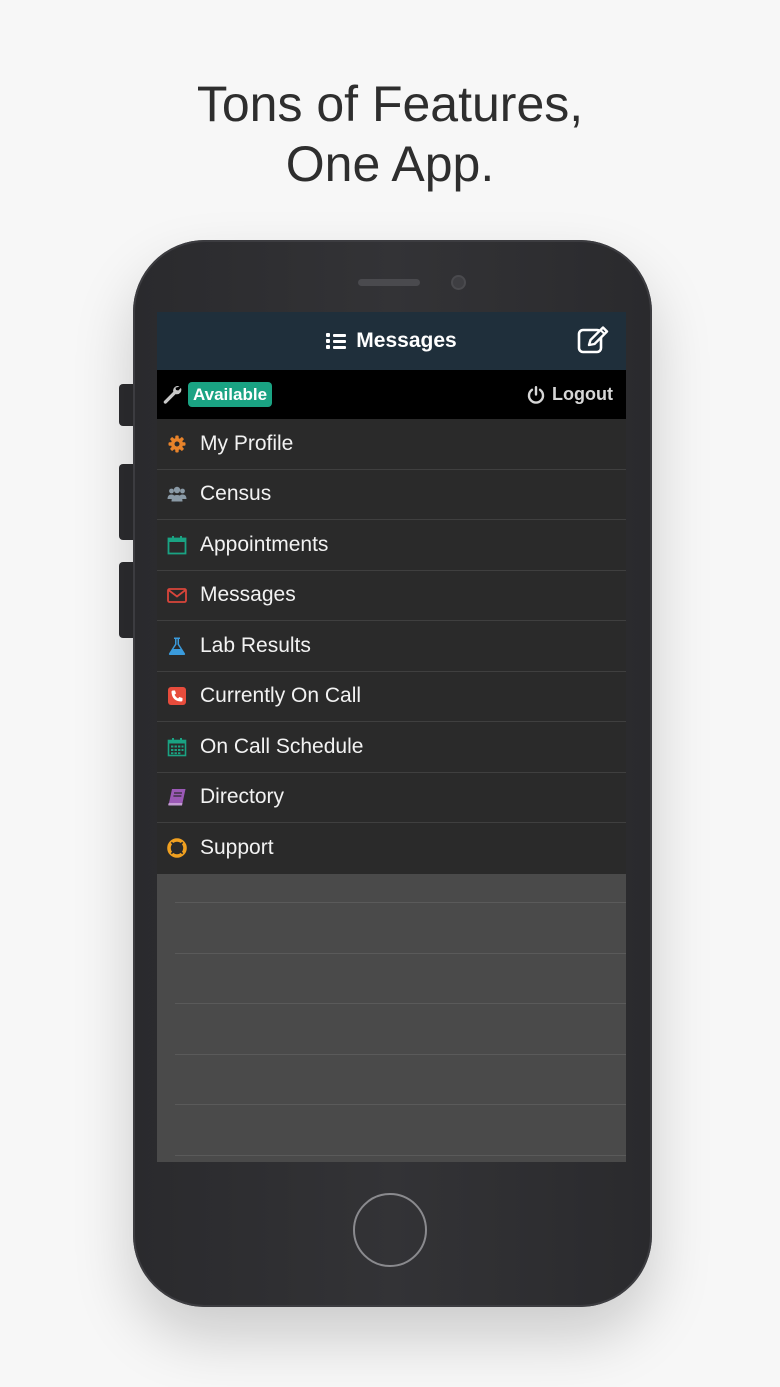 The image size is (780, 1387). What do you see at coordinates (390, 104) in the screenshot?
I see `headline-line-1: Tons of Features,` at bounding box center [390, 104].